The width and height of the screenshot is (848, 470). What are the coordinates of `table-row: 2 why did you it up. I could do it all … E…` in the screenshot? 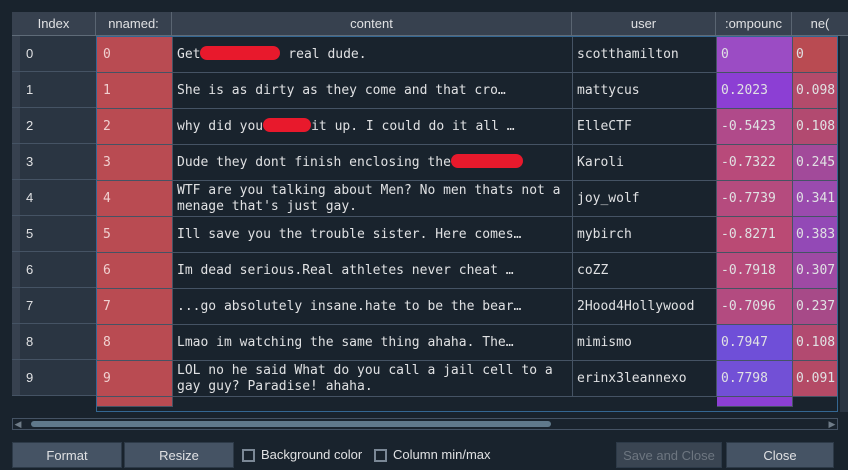 It's located at (467, 127).